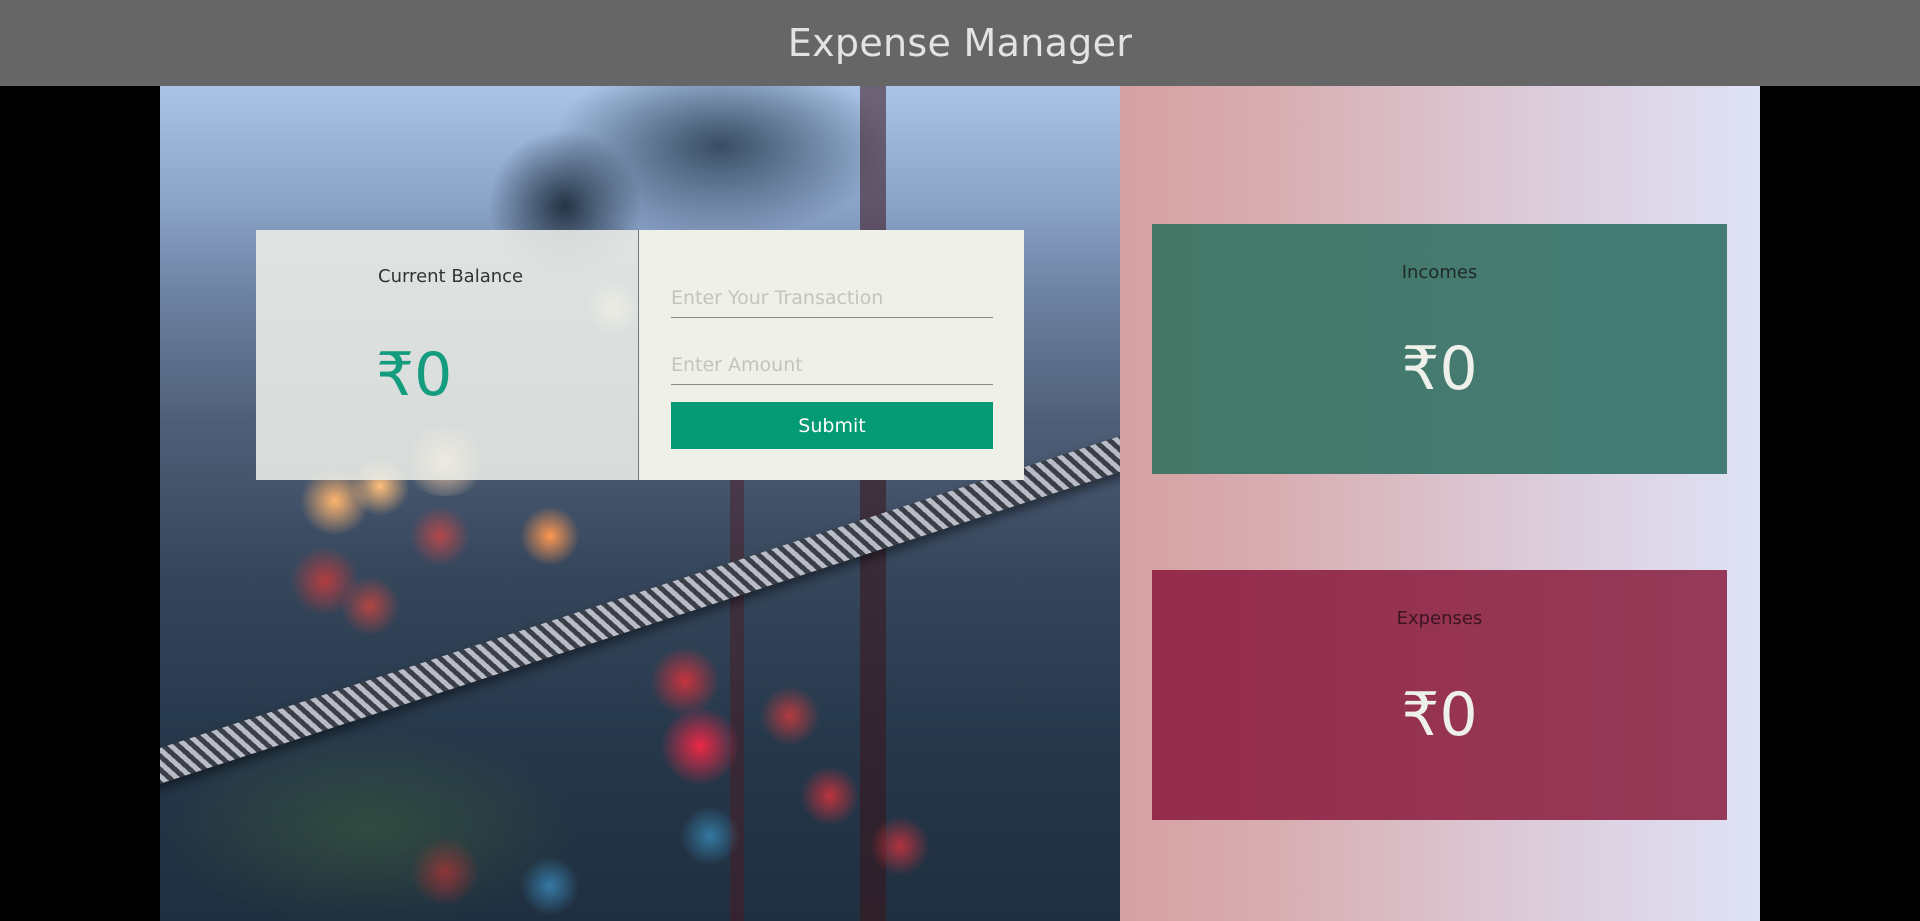 This screenshot has width=1920, height=921. What do you see at coordinates (1439, 272) in the screenshot?
I see `income-label: Incomes` at bounding box center [1439, 272].